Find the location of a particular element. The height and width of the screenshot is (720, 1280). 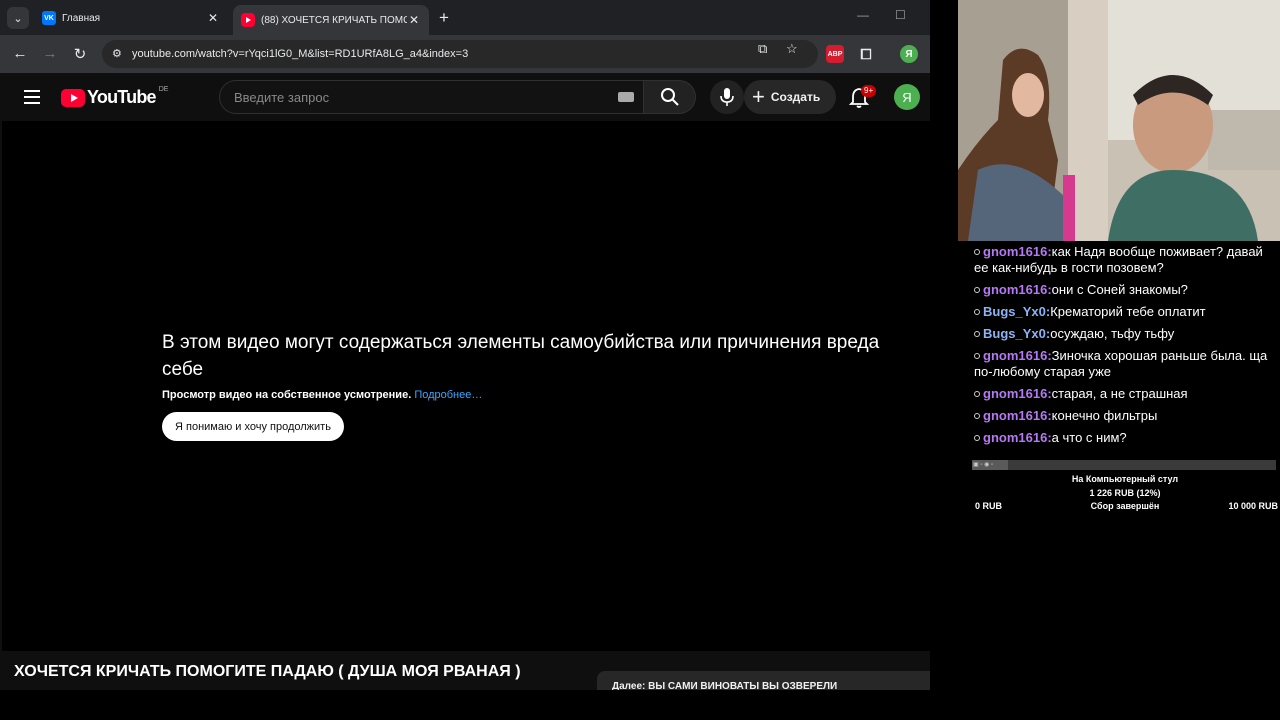

browser-profile-avatar: Я is located at coordinates (909, 54).